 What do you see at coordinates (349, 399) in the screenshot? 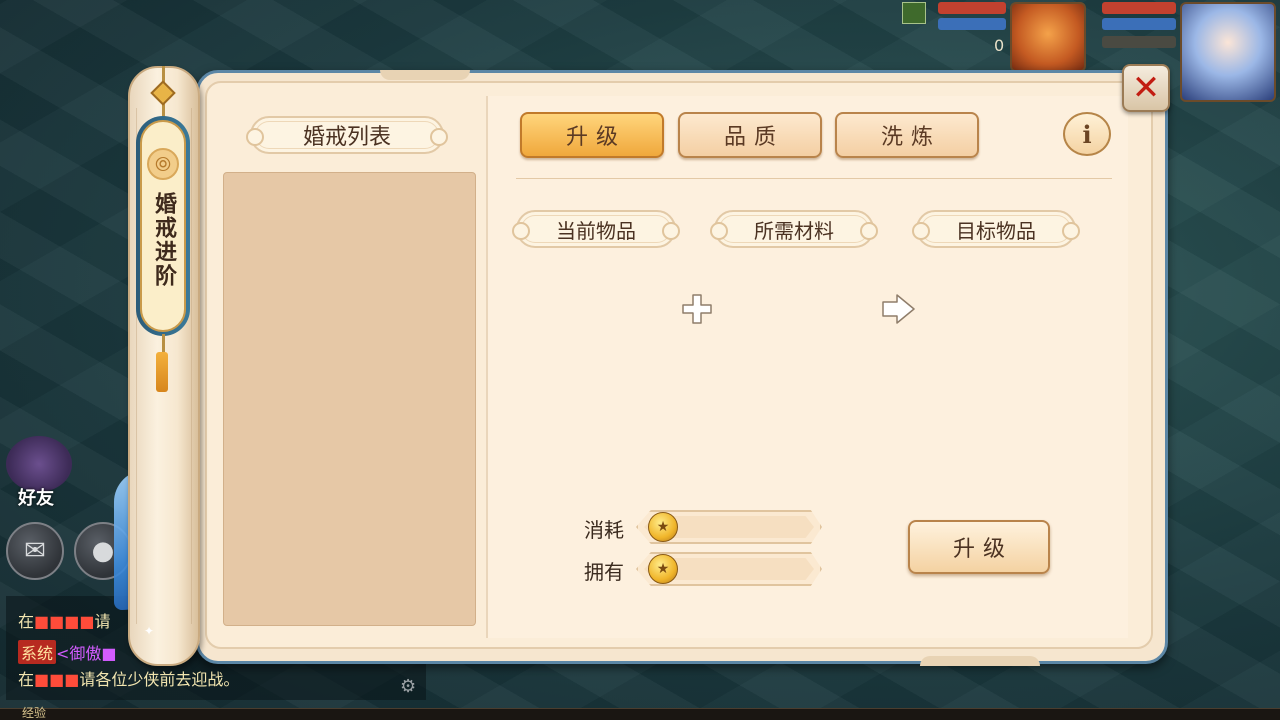
I see `ring-list` at bounding box center [349, 399].